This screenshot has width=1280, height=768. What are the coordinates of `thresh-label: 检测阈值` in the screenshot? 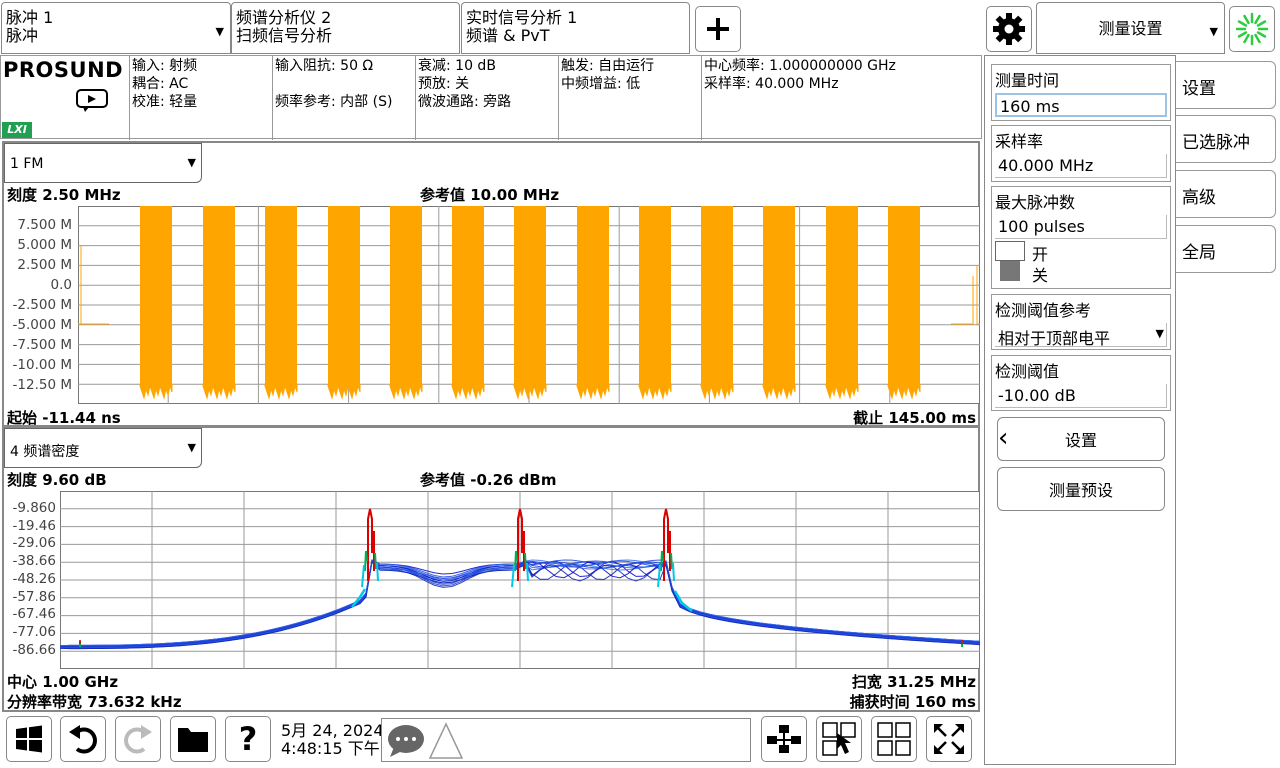 It's located at (1027, 371).